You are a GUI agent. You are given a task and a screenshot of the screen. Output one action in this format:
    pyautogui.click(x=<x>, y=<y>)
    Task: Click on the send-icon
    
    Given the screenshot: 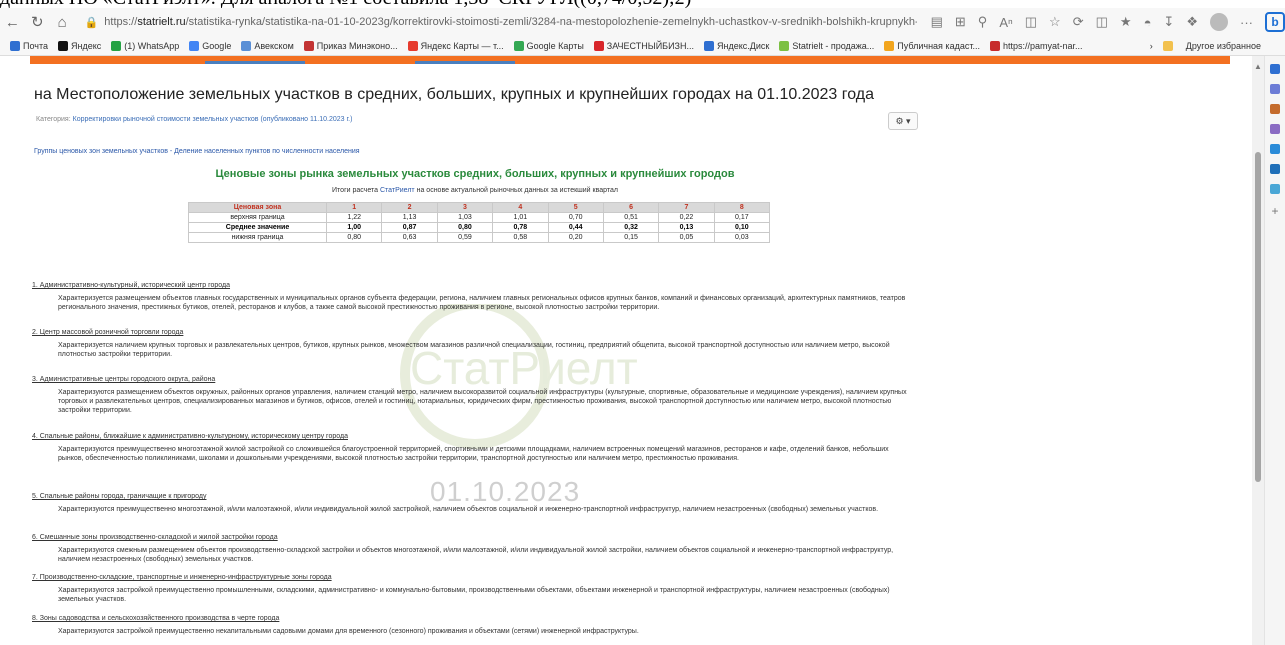 What is the action you would take?
    pyautogui.click(x=1275, y=189)
    